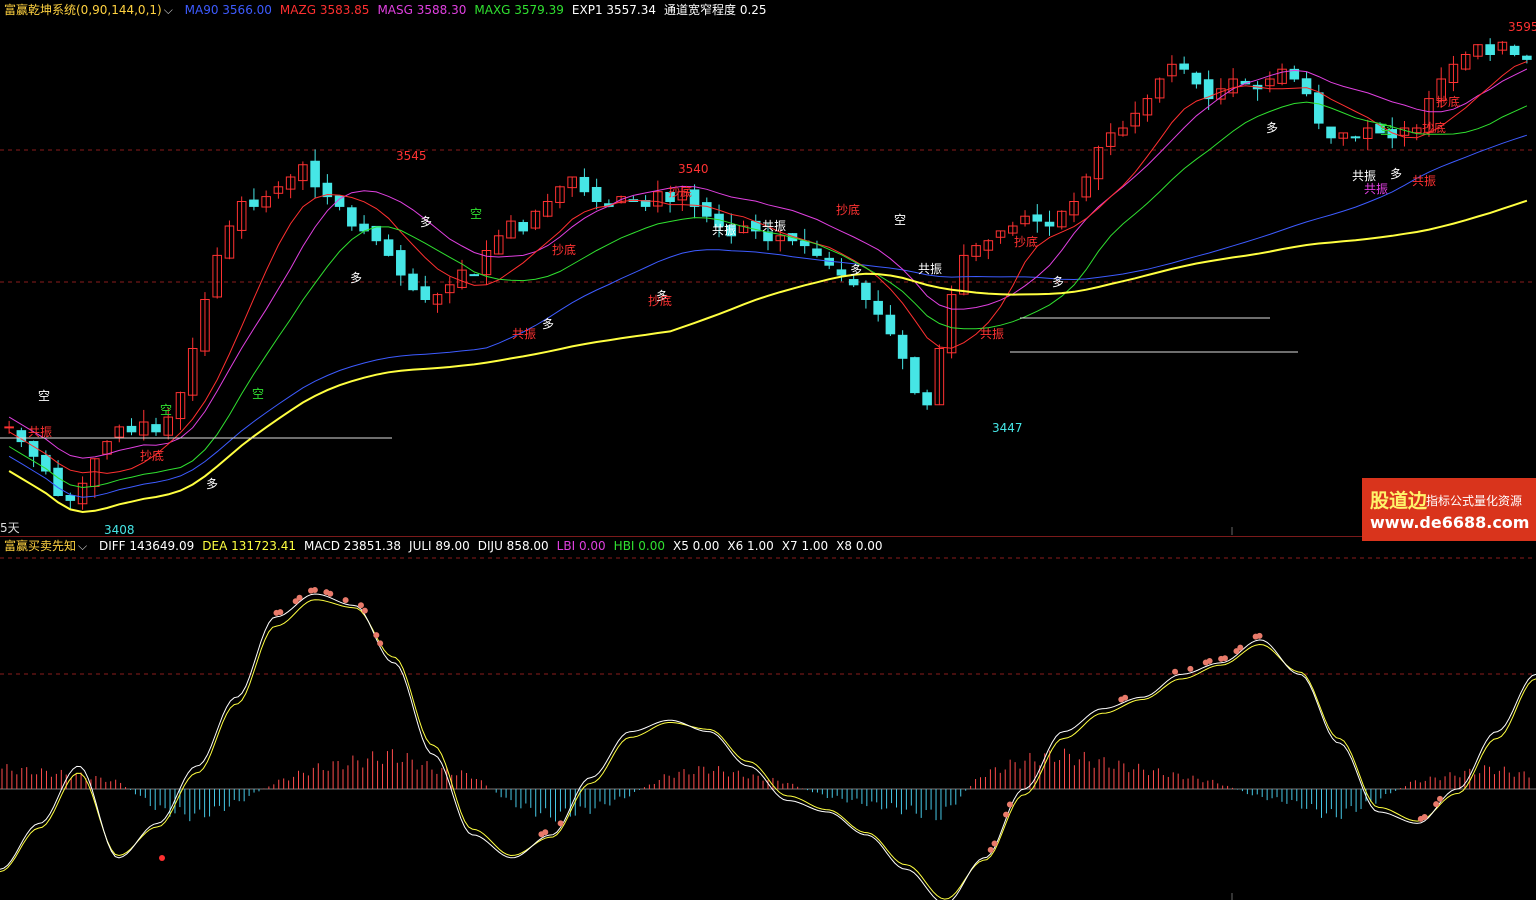  What do you see at coordinates (10, 528) in the screenshot?
I see `period-label: 5天` at bounding box center [10, 528].